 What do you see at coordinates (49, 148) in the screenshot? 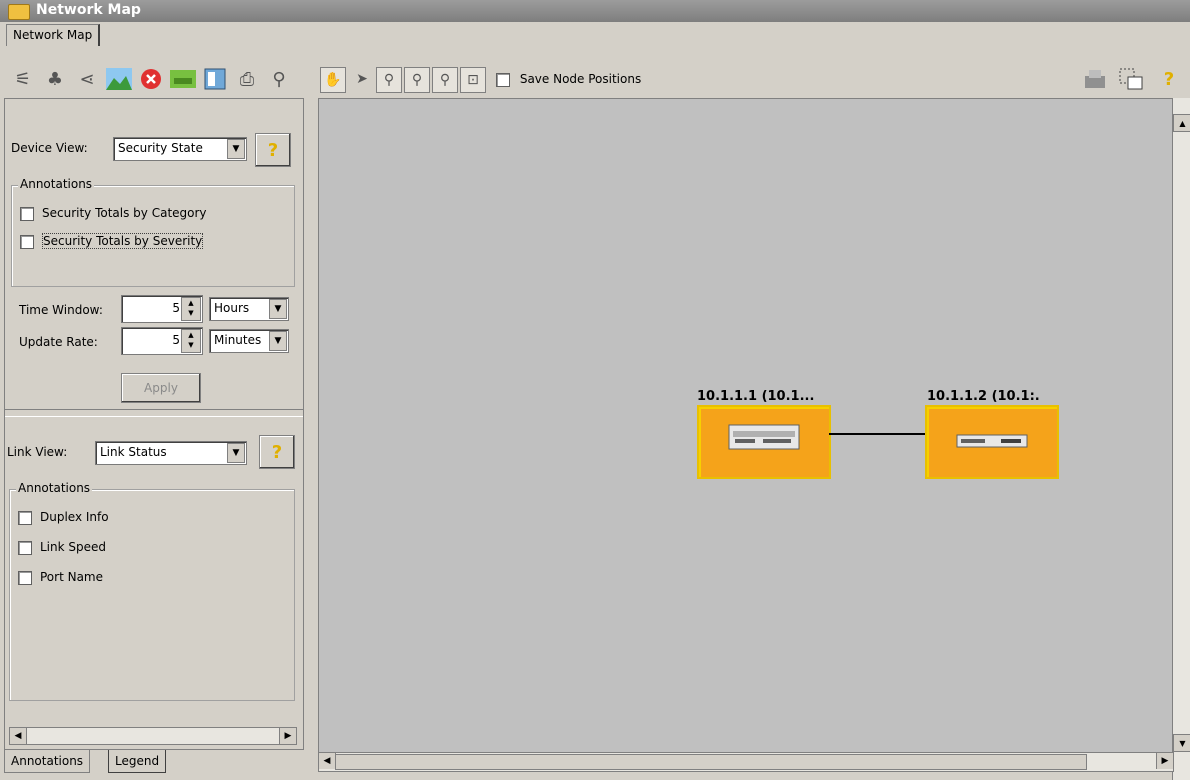
I see `device-view-label: Device View:` at bounding box center [49, 148].